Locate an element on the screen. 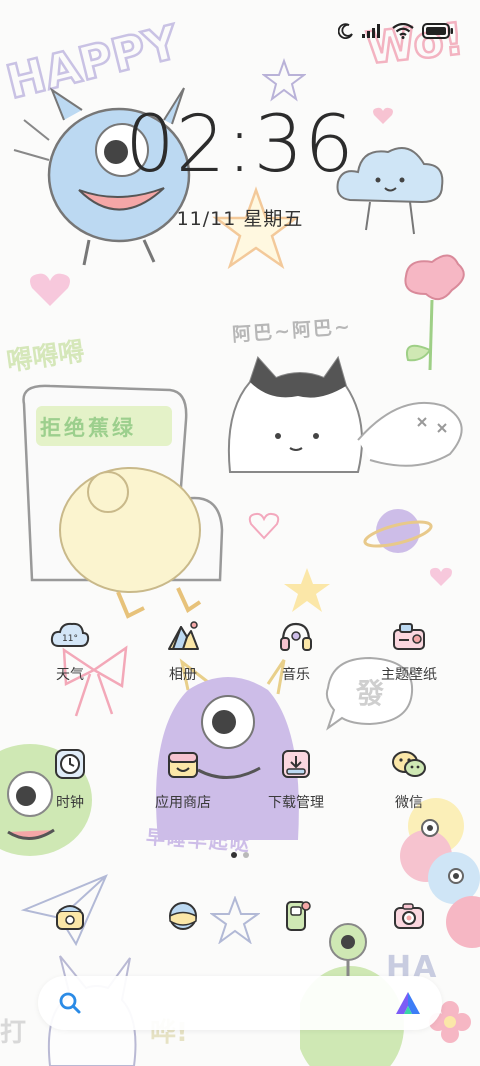  clock-icon is located at coordinates (70, 764).